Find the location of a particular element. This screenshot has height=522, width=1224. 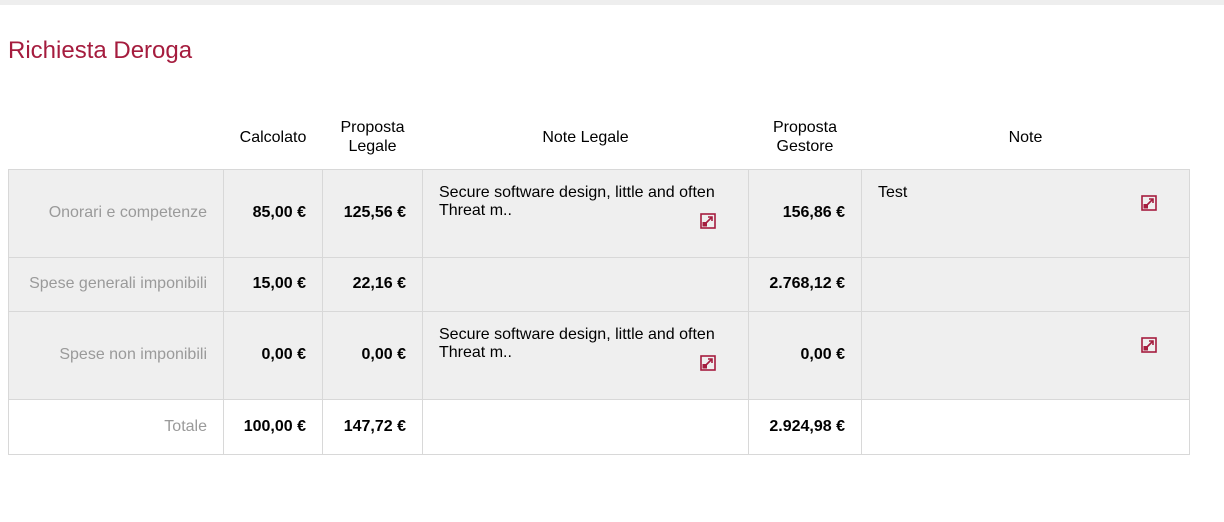

proposta-gestore-value: 2.768,12 € is located at coordinates (805, 284).